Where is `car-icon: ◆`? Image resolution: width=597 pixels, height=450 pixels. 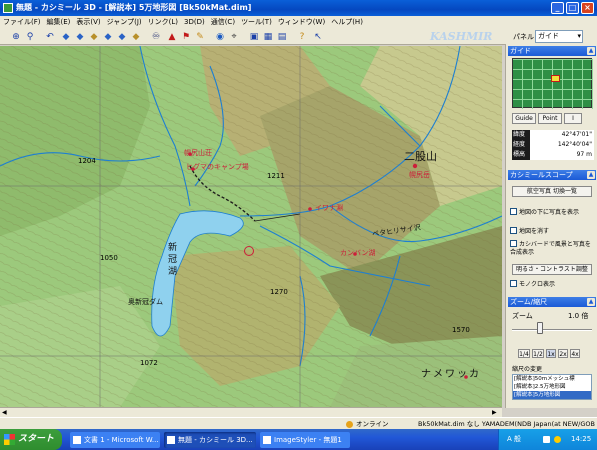
car-icon: ◆ is located at coordinates (66, 37).